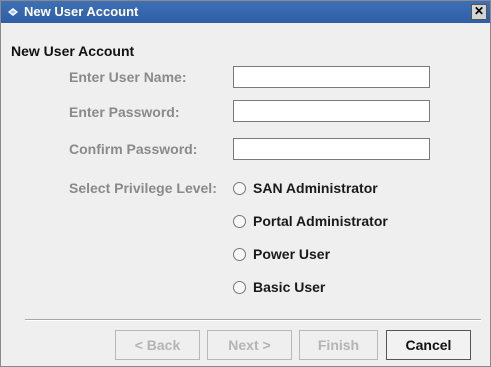  What do you see at coordinates (315, 188) in the screenshot?
I see `radio-label: SAN Administrator` at bounding box center [315, 188].